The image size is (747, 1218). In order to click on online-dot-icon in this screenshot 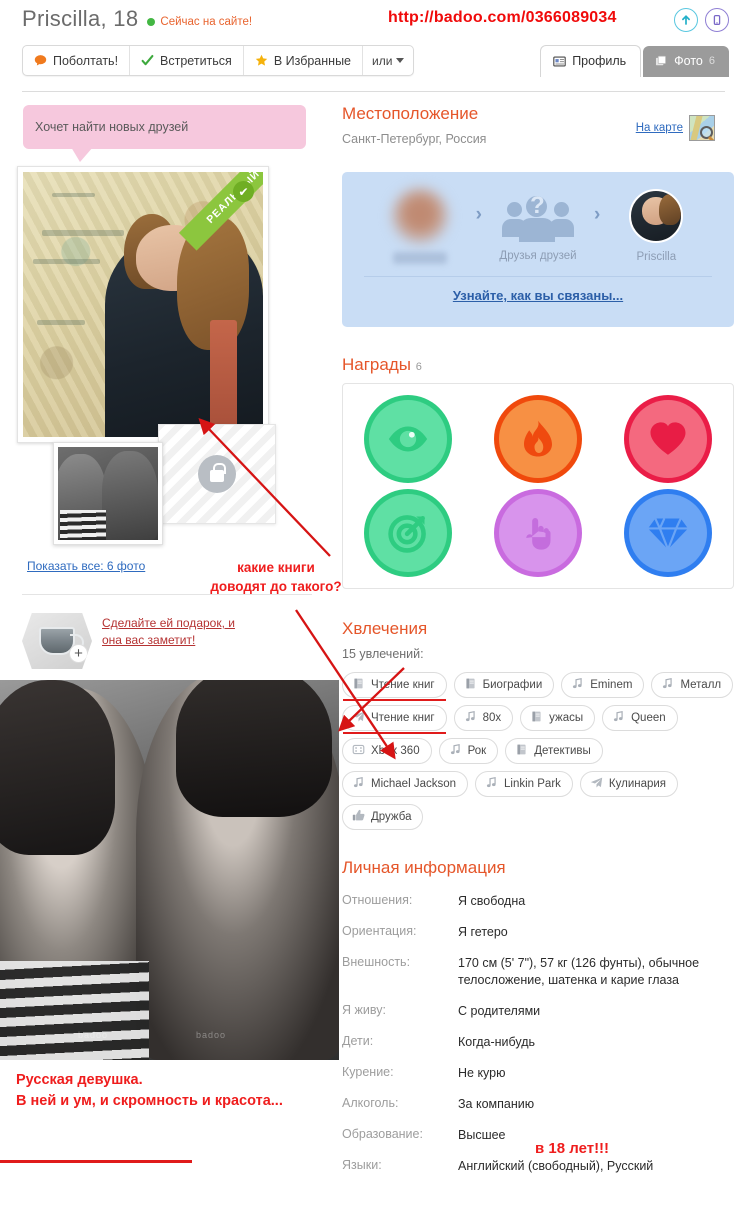, I will do `click(151, 22)`.